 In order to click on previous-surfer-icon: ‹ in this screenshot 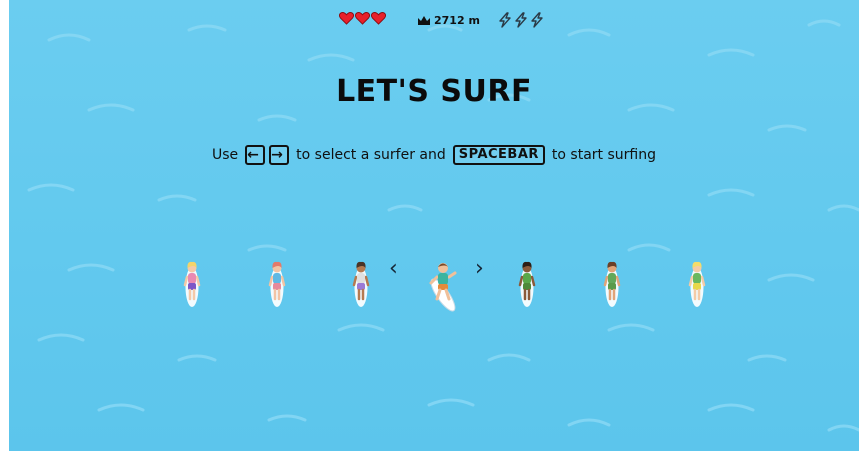, I will do `click(393, 269)`.